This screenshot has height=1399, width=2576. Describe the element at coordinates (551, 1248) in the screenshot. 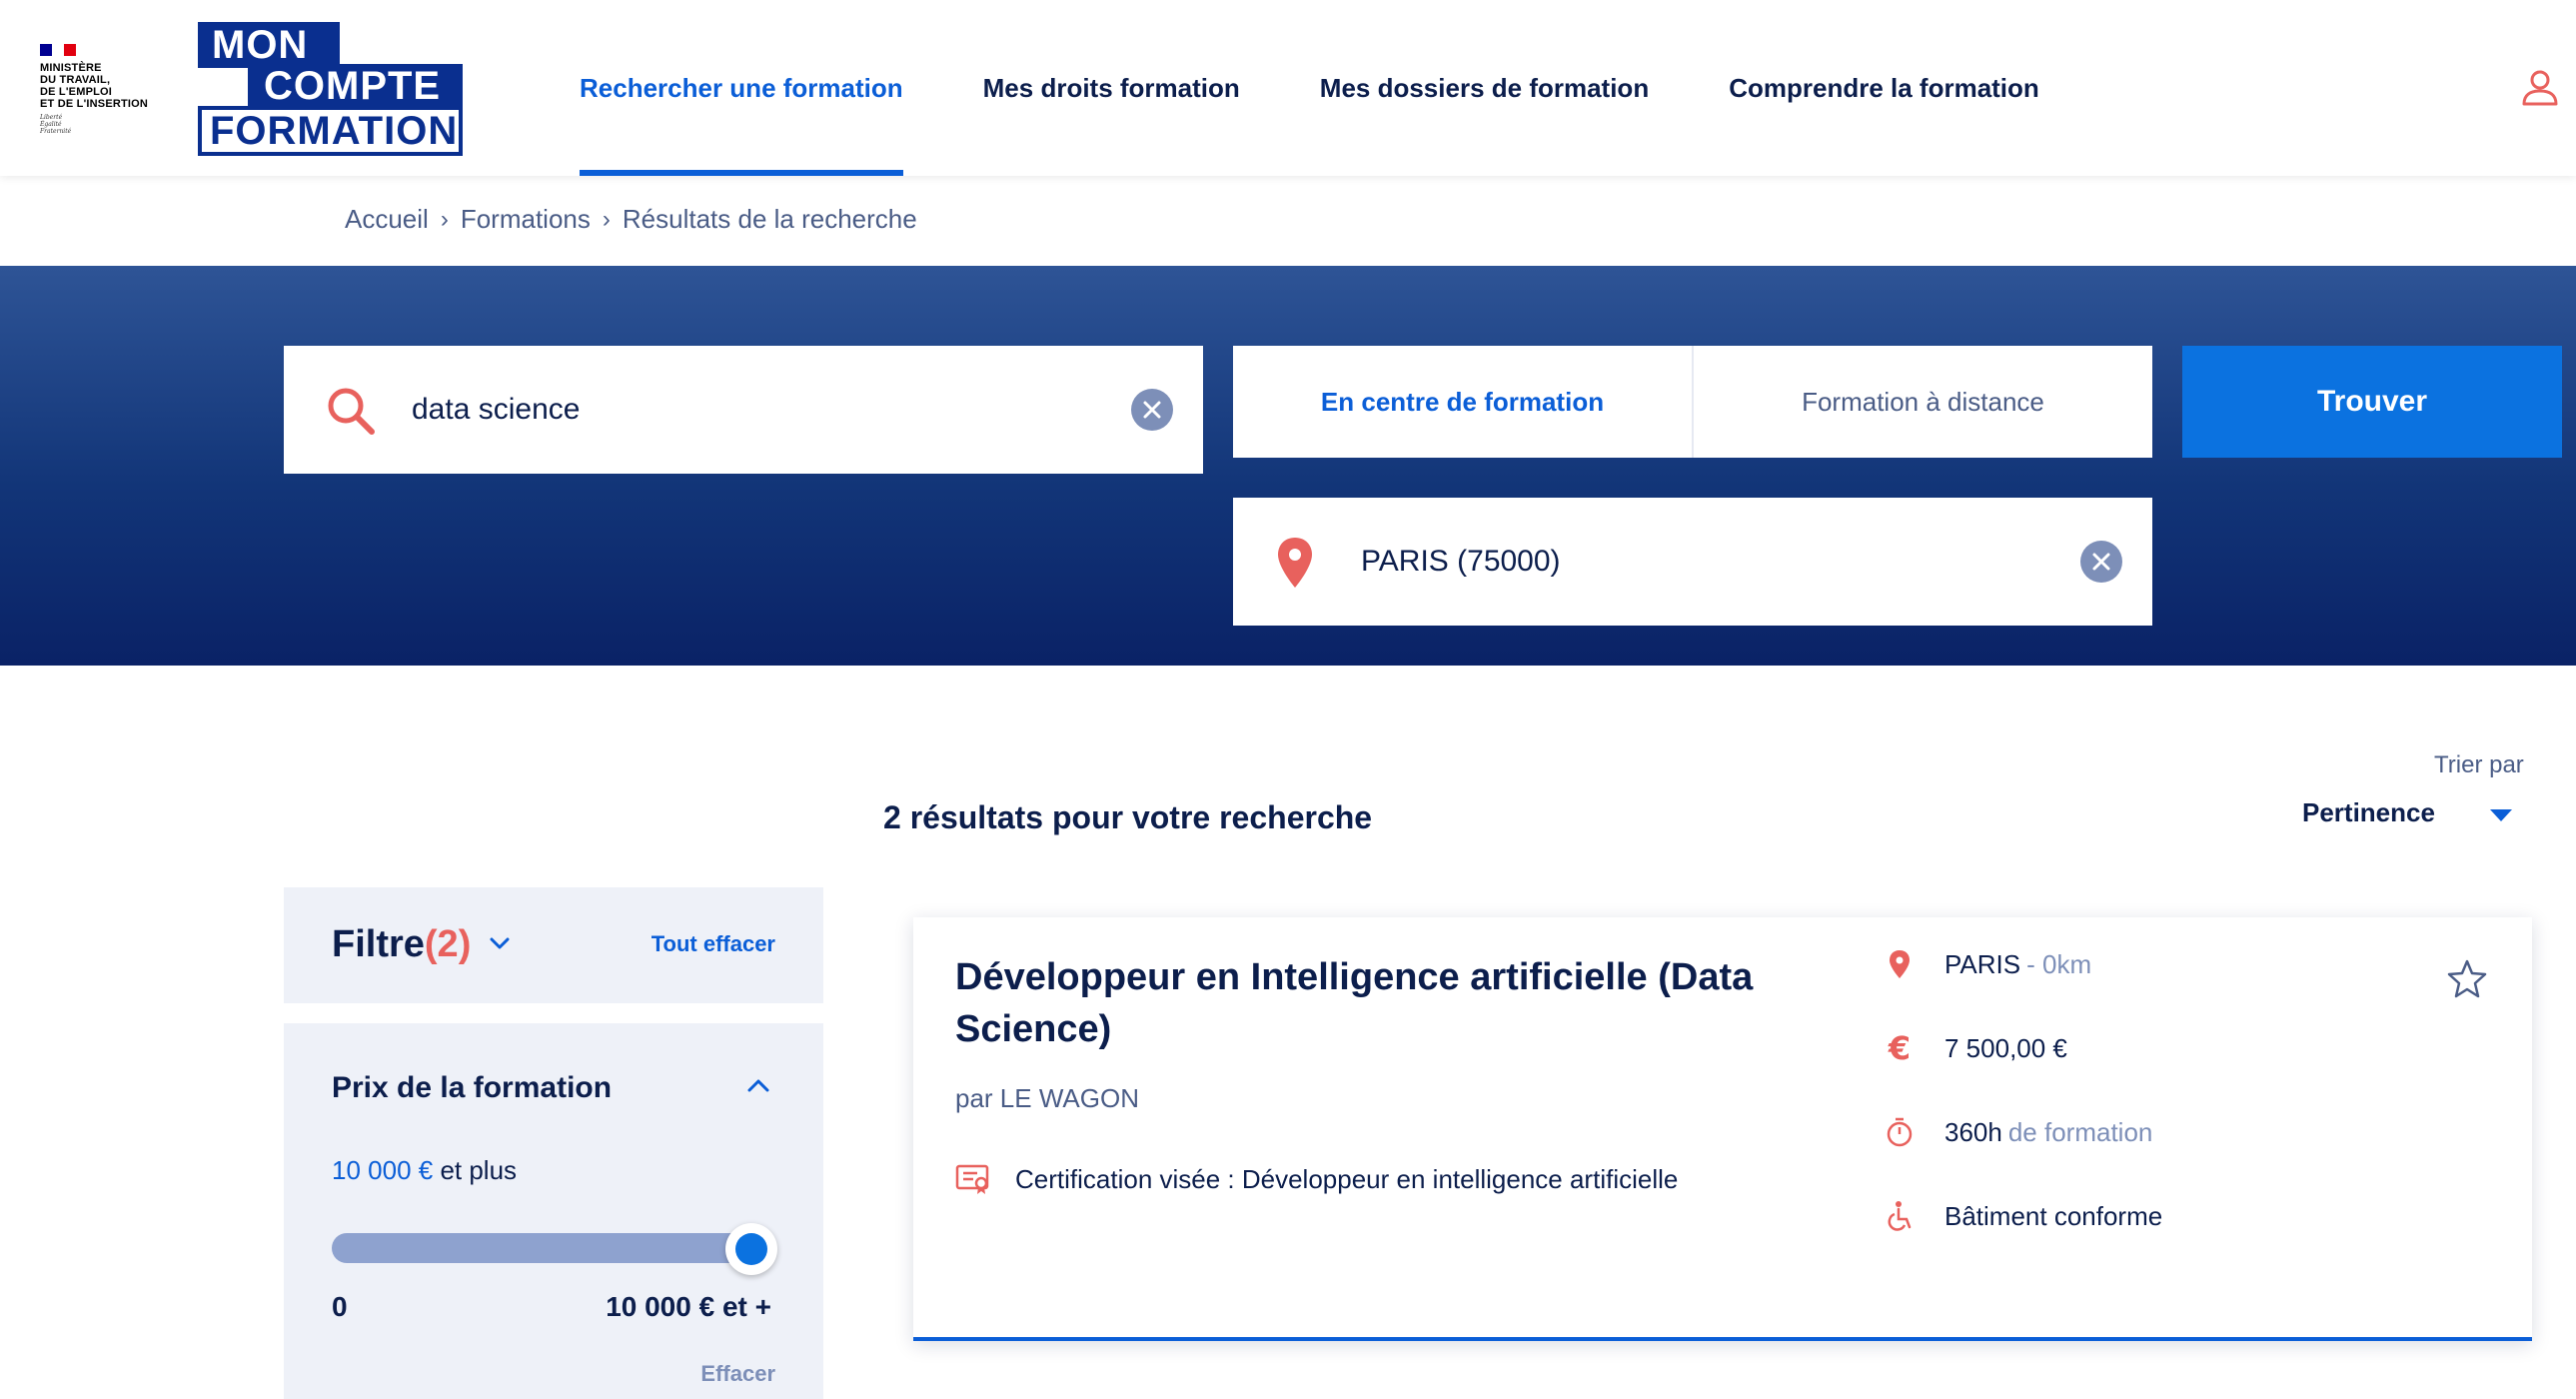

I see `price-slider-track` at that location.